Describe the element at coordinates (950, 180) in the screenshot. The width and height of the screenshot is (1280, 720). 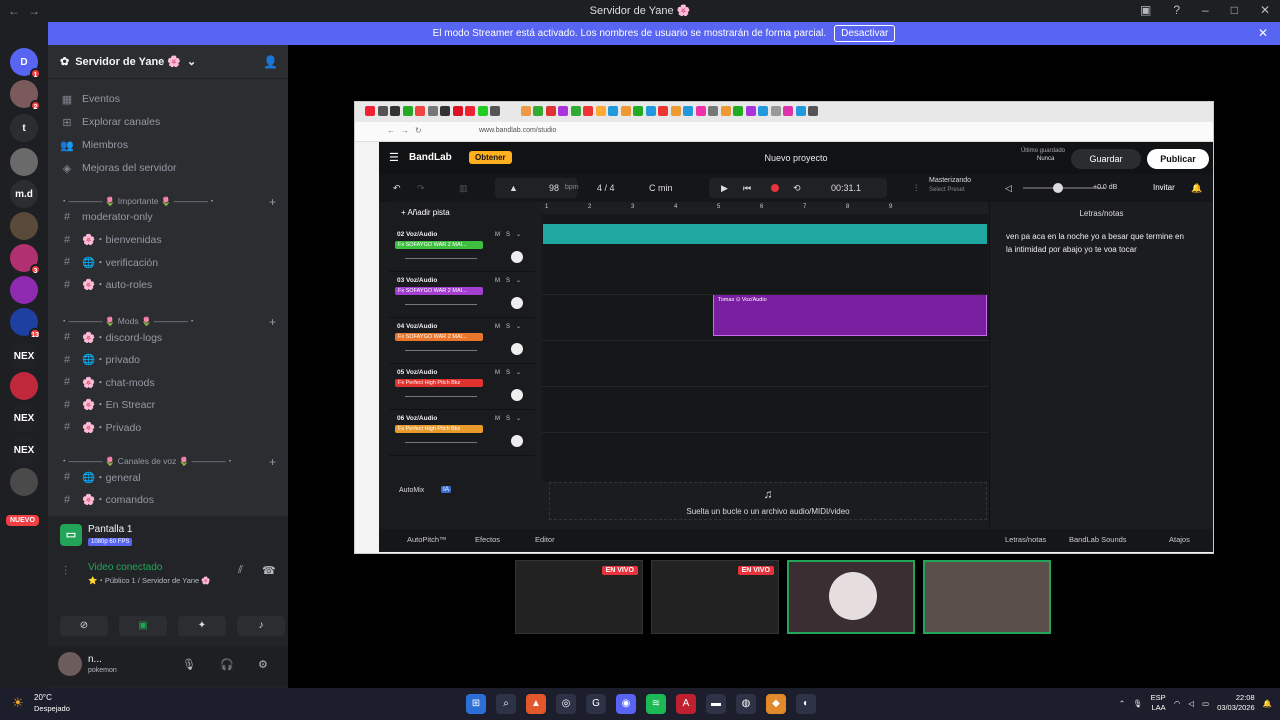
I see `mastering-label: Masterizando` at that location.